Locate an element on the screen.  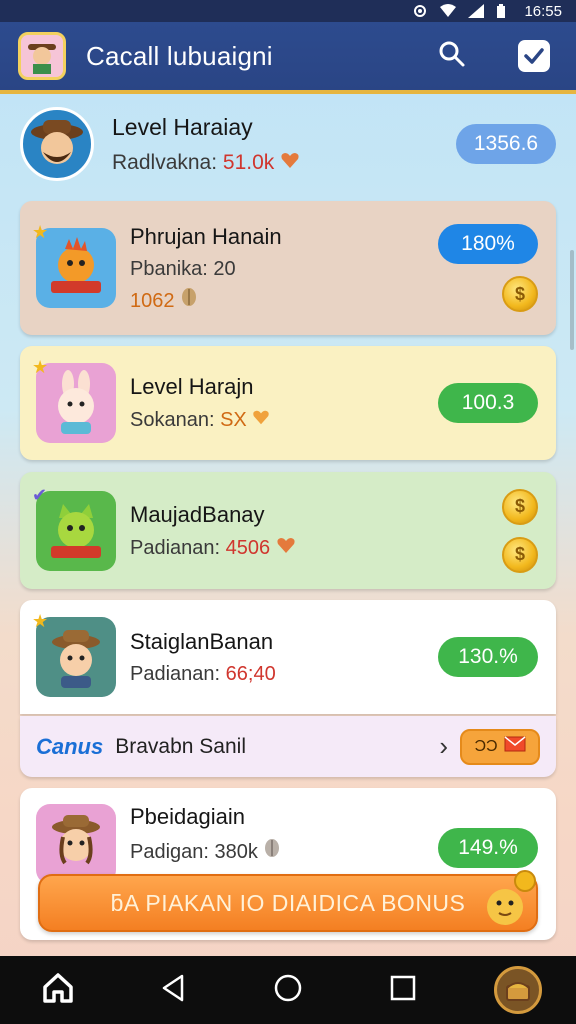
wifi-icon is located at coordinates (448, 11).